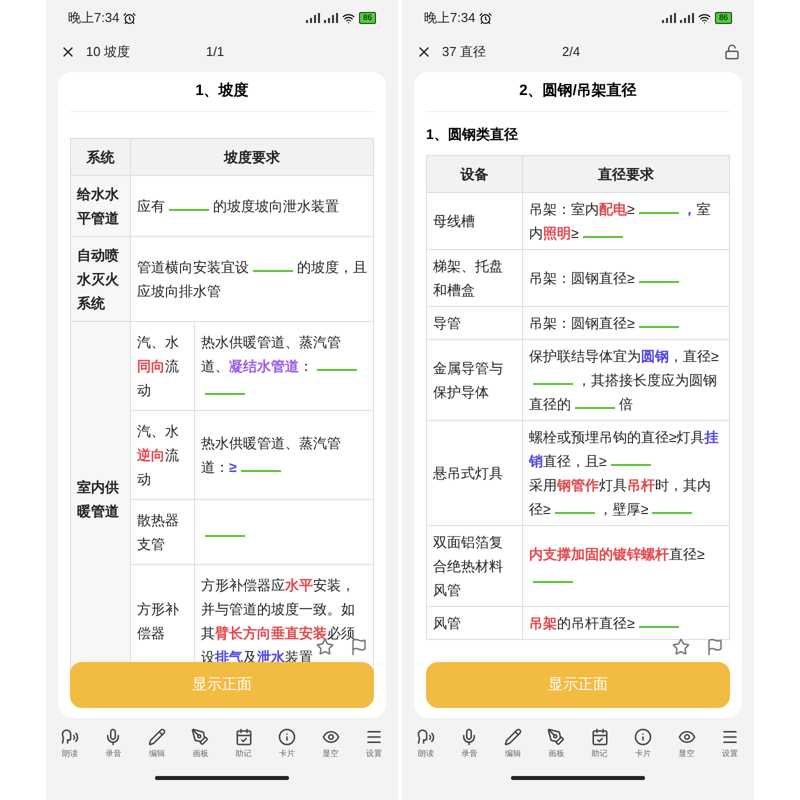  What do you see at coordinates (474, 622) in the screenshot?
I see `table-cell: 风管` at bounding box center [474, 622].